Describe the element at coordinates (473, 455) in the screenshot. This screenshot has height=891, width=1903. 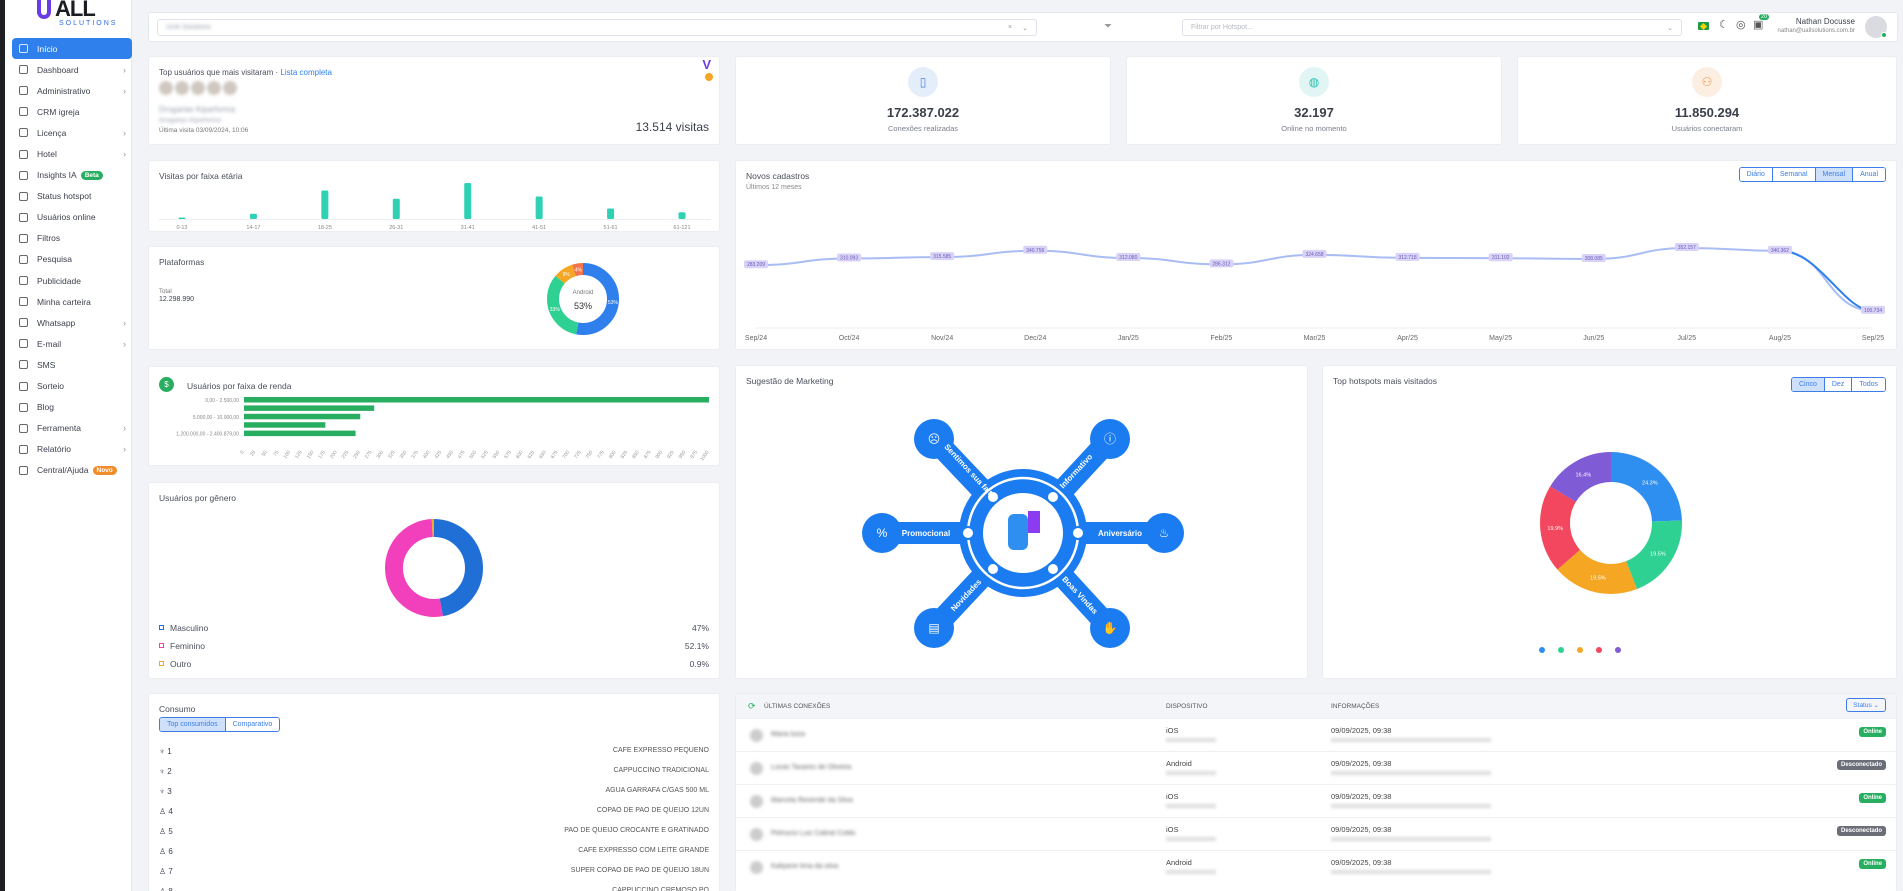
I see `income-tick-label: 500` at that location.